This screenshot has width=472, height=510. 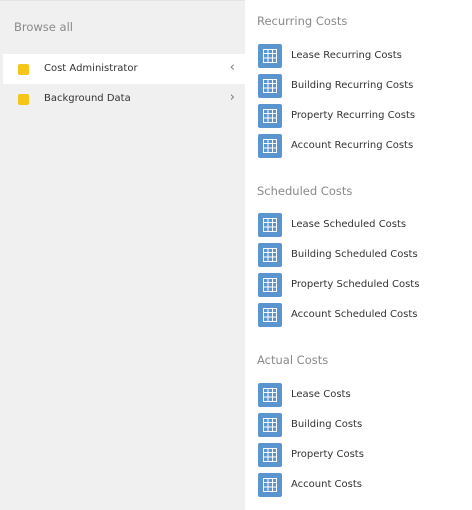 I want to click on report-account-costs: Account Costs, so click(x=360, y=485).